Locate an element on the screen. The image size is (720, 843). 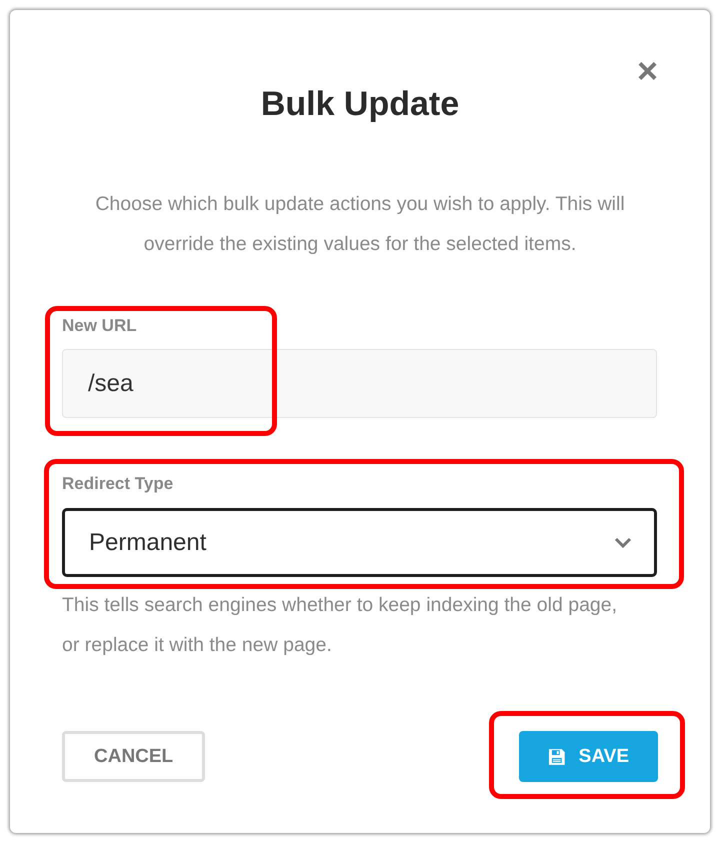
help-text: This tells search engines whether to keep indexing the old page, or replace it with the new page. is located at coordinates (340, 625).